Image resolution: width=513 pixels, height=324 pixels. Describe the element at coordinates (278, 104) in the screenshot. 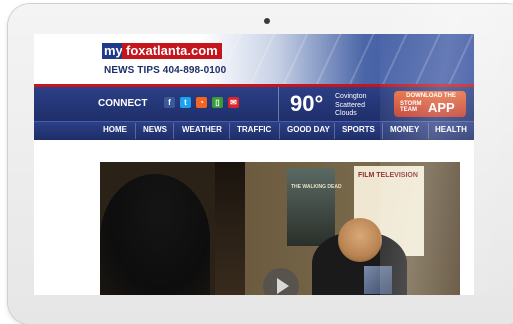

I see `weather-divider` at that location.